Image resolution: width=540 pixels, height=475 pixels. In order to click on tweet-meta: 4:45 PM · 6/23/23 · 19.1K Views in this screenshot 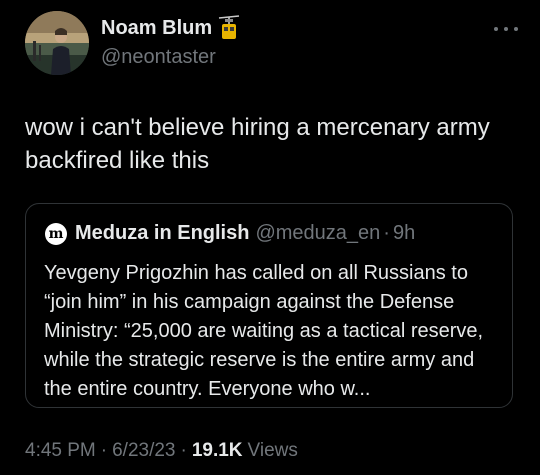, I will do `click(161, 451)`.